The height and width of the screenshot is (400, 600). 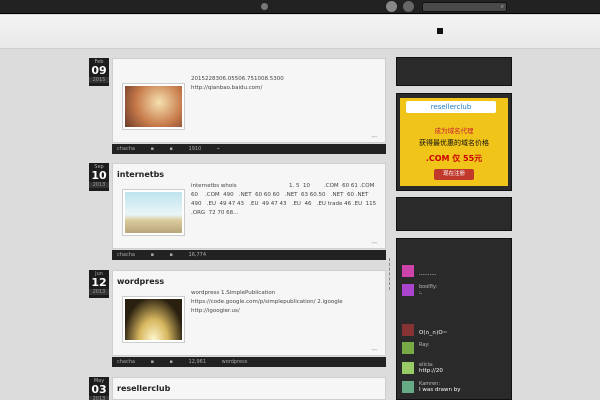 What do you see at coordinates (218, 149) in the screenshot?
I see `link-icon: ⌁` at bounding box center [218, 149].